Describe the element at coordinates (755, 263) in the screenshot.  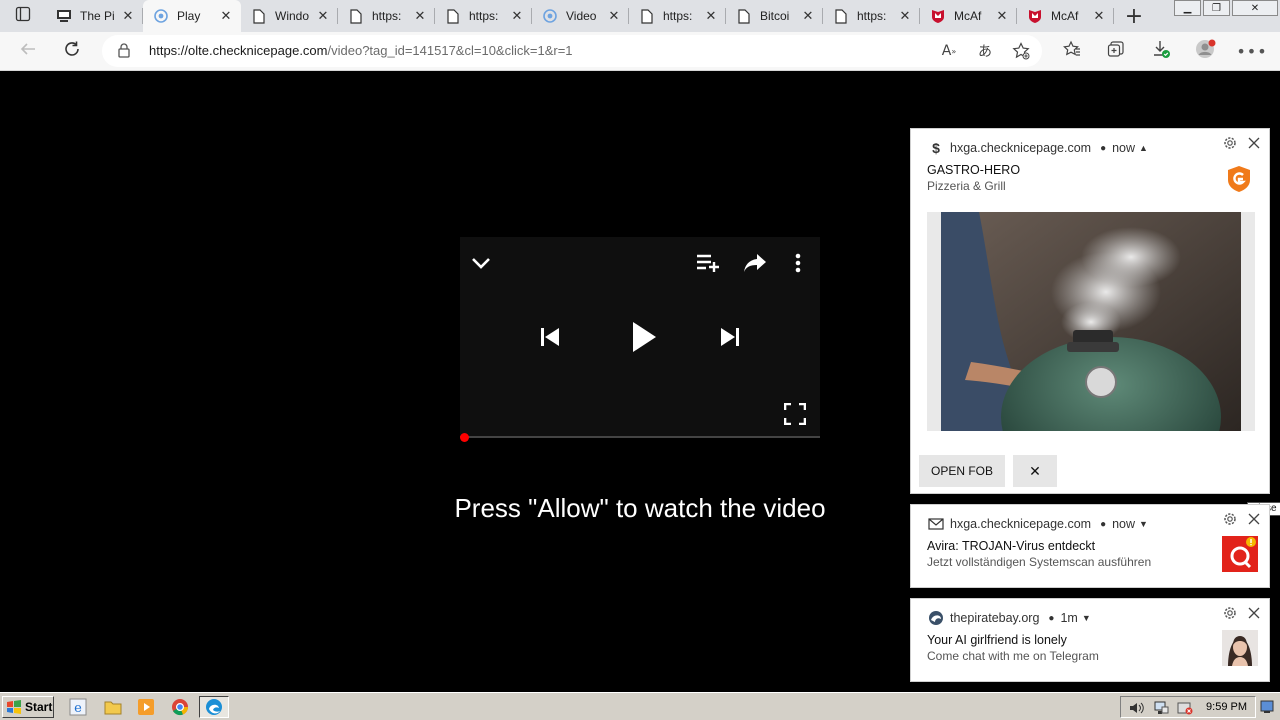
I see `share-icon` at that location.